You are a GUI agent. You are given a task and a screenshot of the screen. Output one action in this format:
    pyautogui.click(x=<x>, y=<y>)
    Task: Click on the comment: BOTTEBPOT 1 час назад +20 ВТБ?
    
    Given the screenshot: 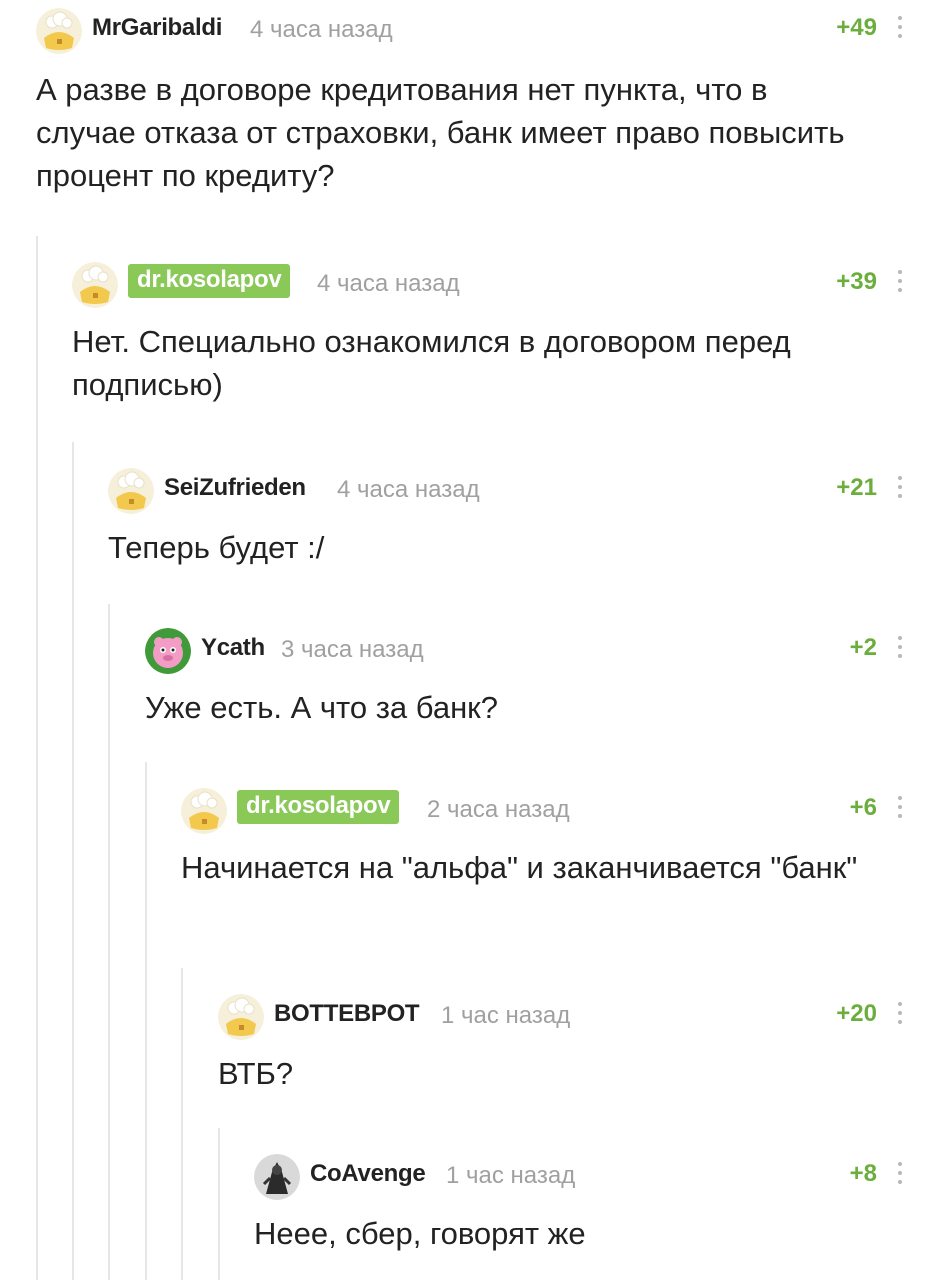 What is the action you would take?
    pyautogui.click(x=579, y=1046)
    